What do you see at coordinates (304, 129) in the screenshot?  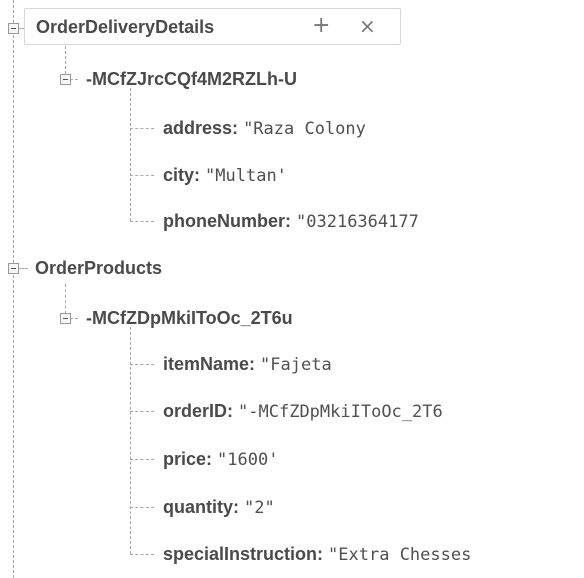 I see `leaf-value-address: "Raza Colony` at bounding box center [304, 129].